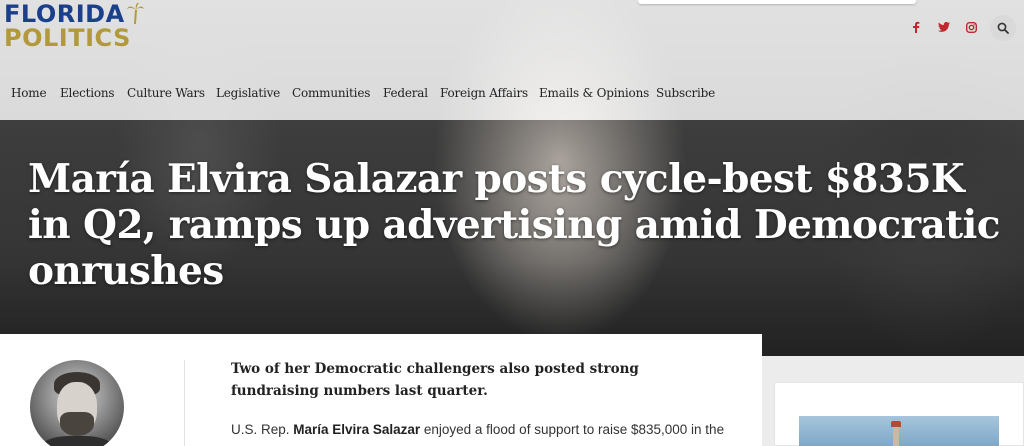 Image resolution: width=1024 pixels, height=446 pixels. What do you see at coordinates (685, 93) in the screenshot?
I see `nav-item-subscribe: Subscribe` at bounding box center [685, 93].